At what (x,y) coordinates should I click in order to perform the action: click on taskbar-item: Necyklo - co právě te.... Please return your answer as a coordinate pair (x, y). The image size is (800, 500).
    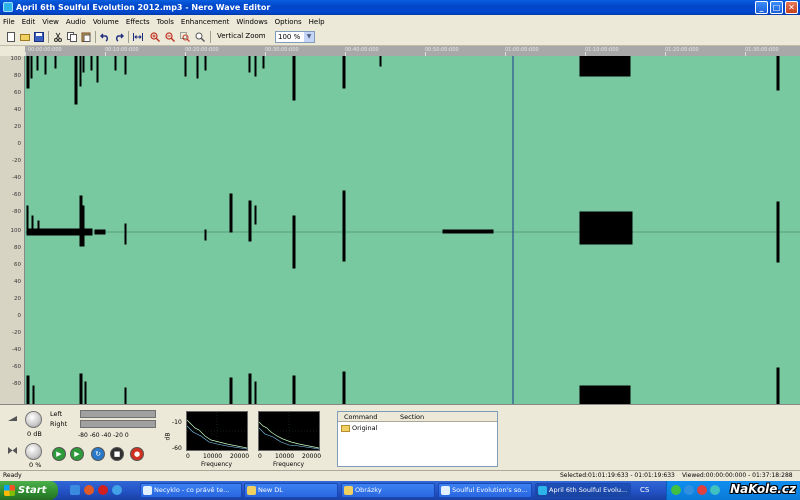
    Looking at the image, I should click on (191, 490).